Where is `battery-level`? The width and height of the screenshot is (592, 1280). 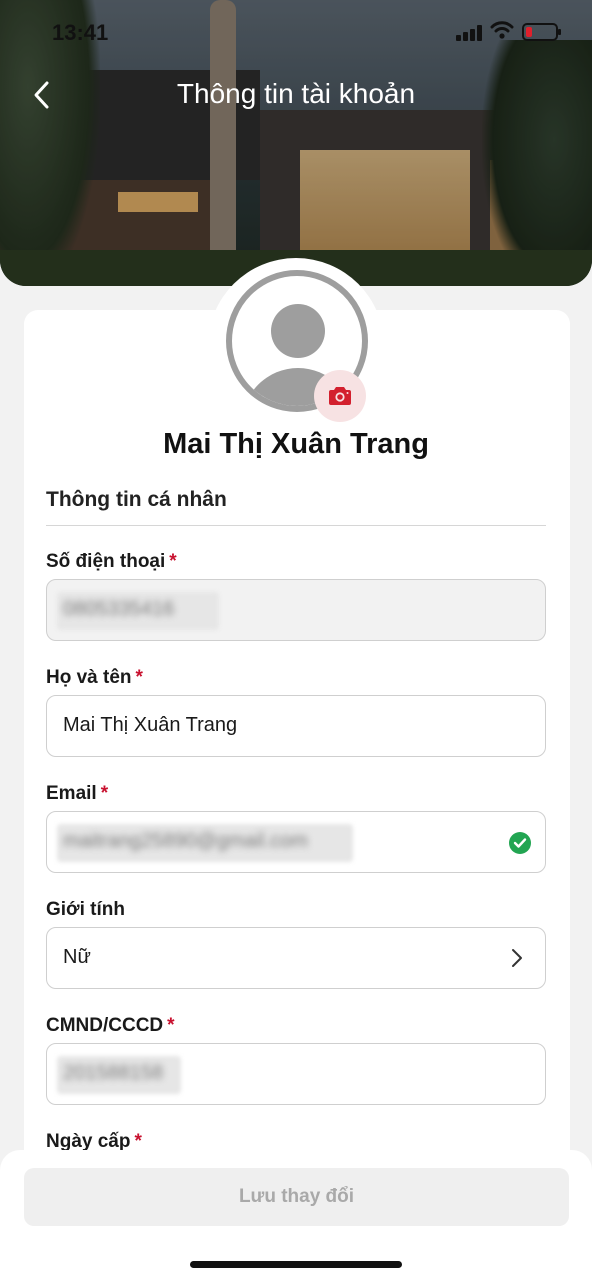
battery-level is located at coordinates (529, 32).